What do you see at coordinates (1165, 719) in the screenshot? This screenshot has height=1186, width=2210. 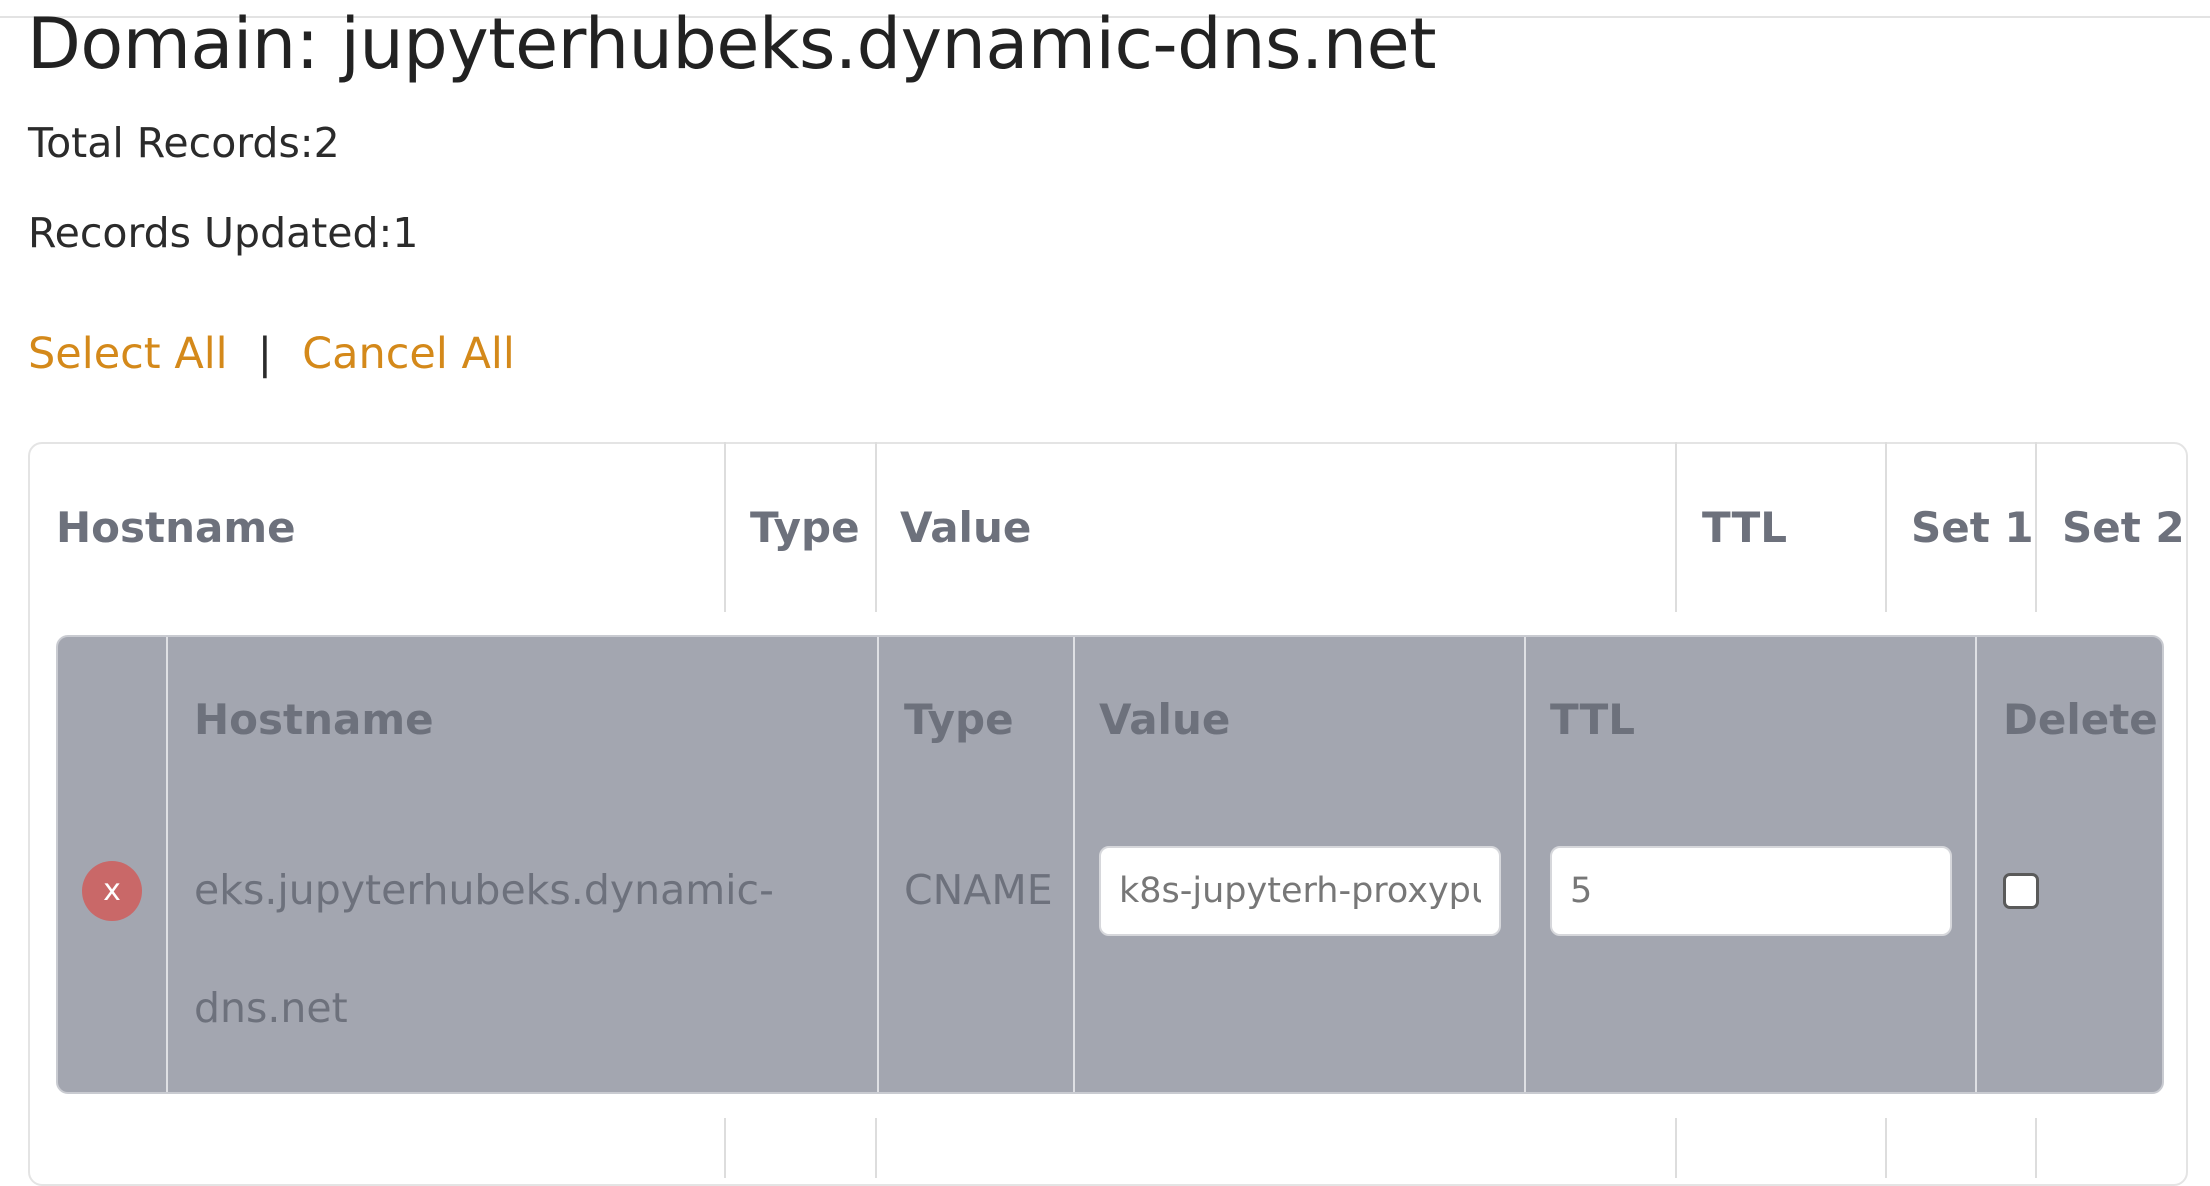 I see `record-header-value: Value` at bounding box center [1165, 719].